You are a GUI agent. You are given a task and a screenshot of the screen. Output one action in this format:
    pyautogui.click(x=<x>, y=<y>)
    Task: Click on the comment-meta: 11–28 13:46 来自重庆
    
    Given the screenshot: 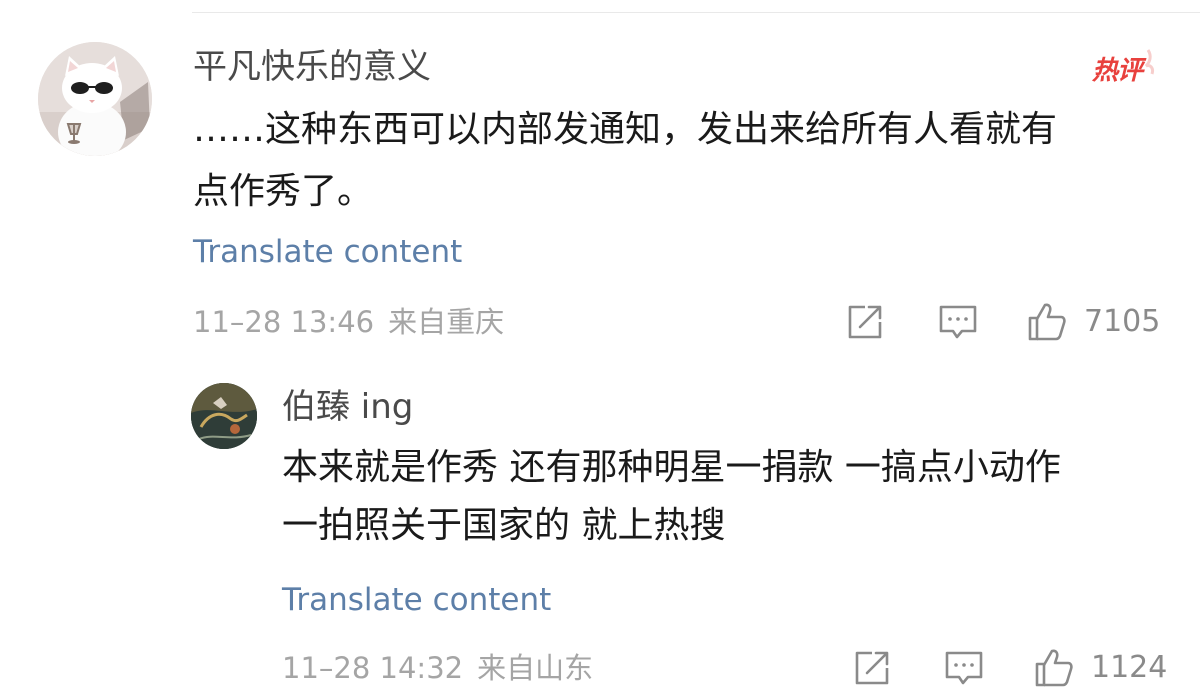 What is the action you would take?
    pyautogui.click(x=355, y=322)
    